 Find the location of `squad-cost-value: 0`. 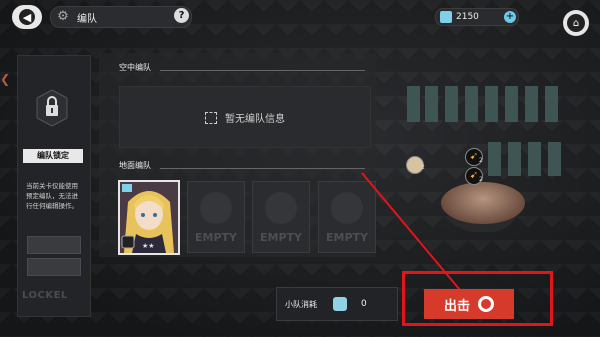

squad-cost-value: 0 is located at coordinates (364, 304).